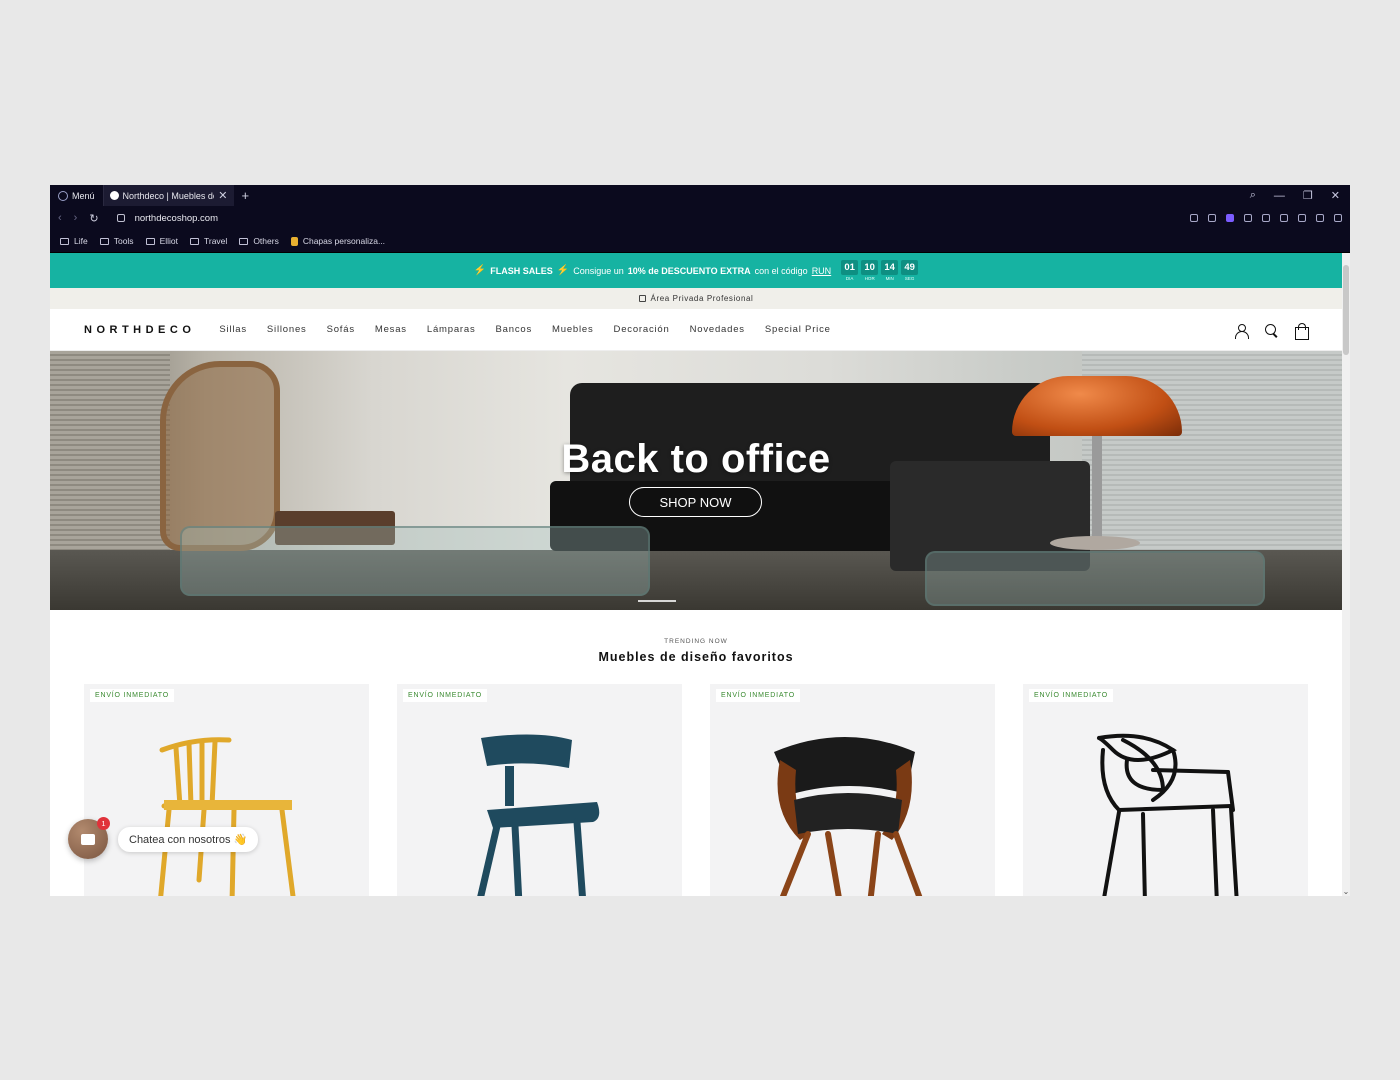 This screenshot has height=1080, width=1400. What do you see at coordinates (123, 241) in the screenshot?
I see `bookmark-label: Tools` at bounding box center [123, 241].